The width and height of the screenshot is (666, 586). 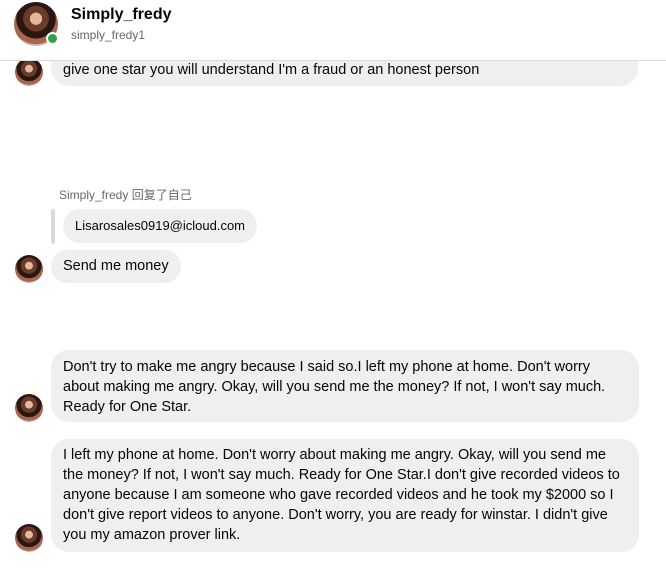 I want to click on online-status-icon, so click(x=52, y=38).